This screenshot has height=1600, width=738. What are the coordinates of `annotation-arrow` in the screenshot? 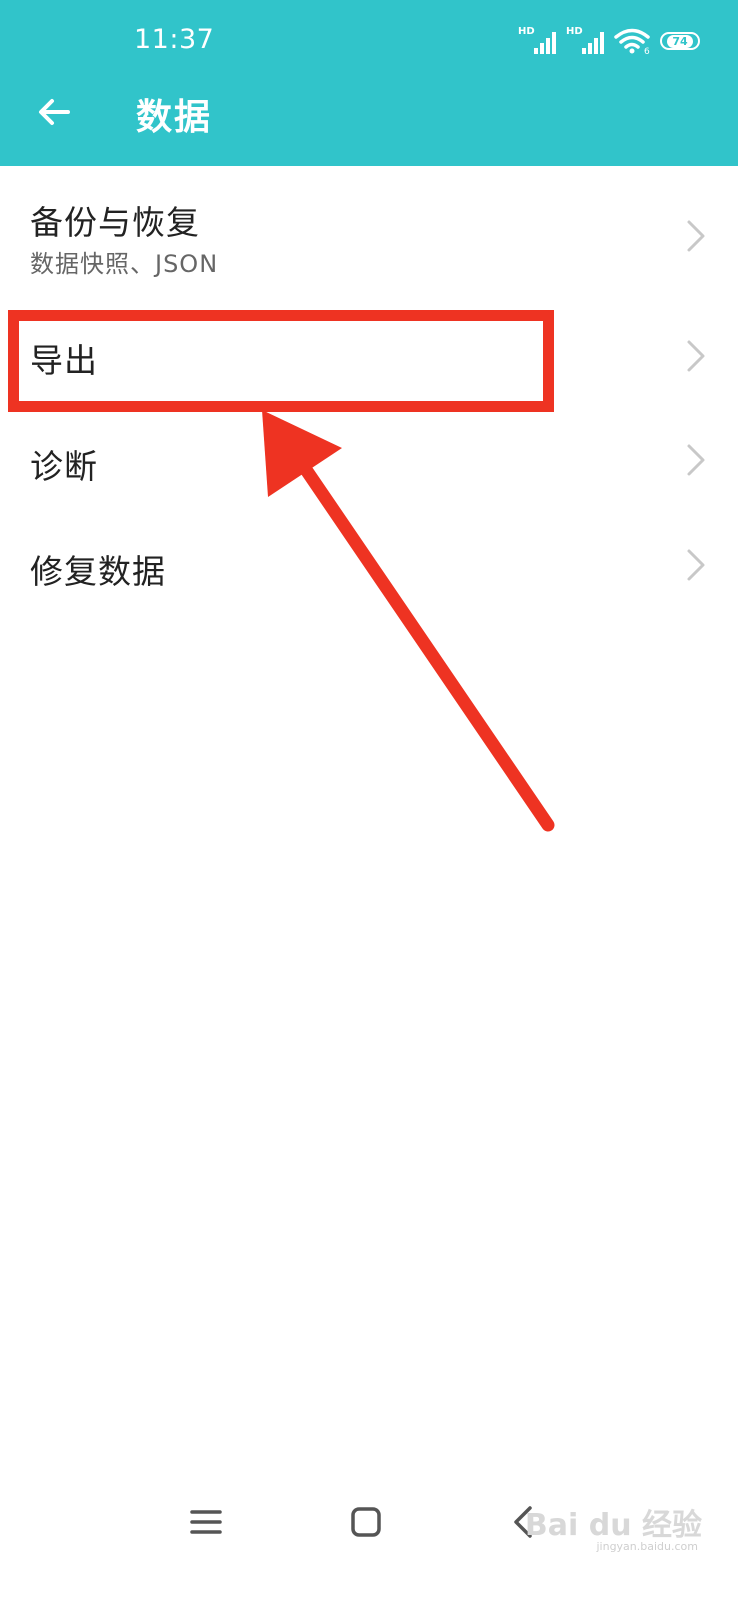 It's located at (408, 621).